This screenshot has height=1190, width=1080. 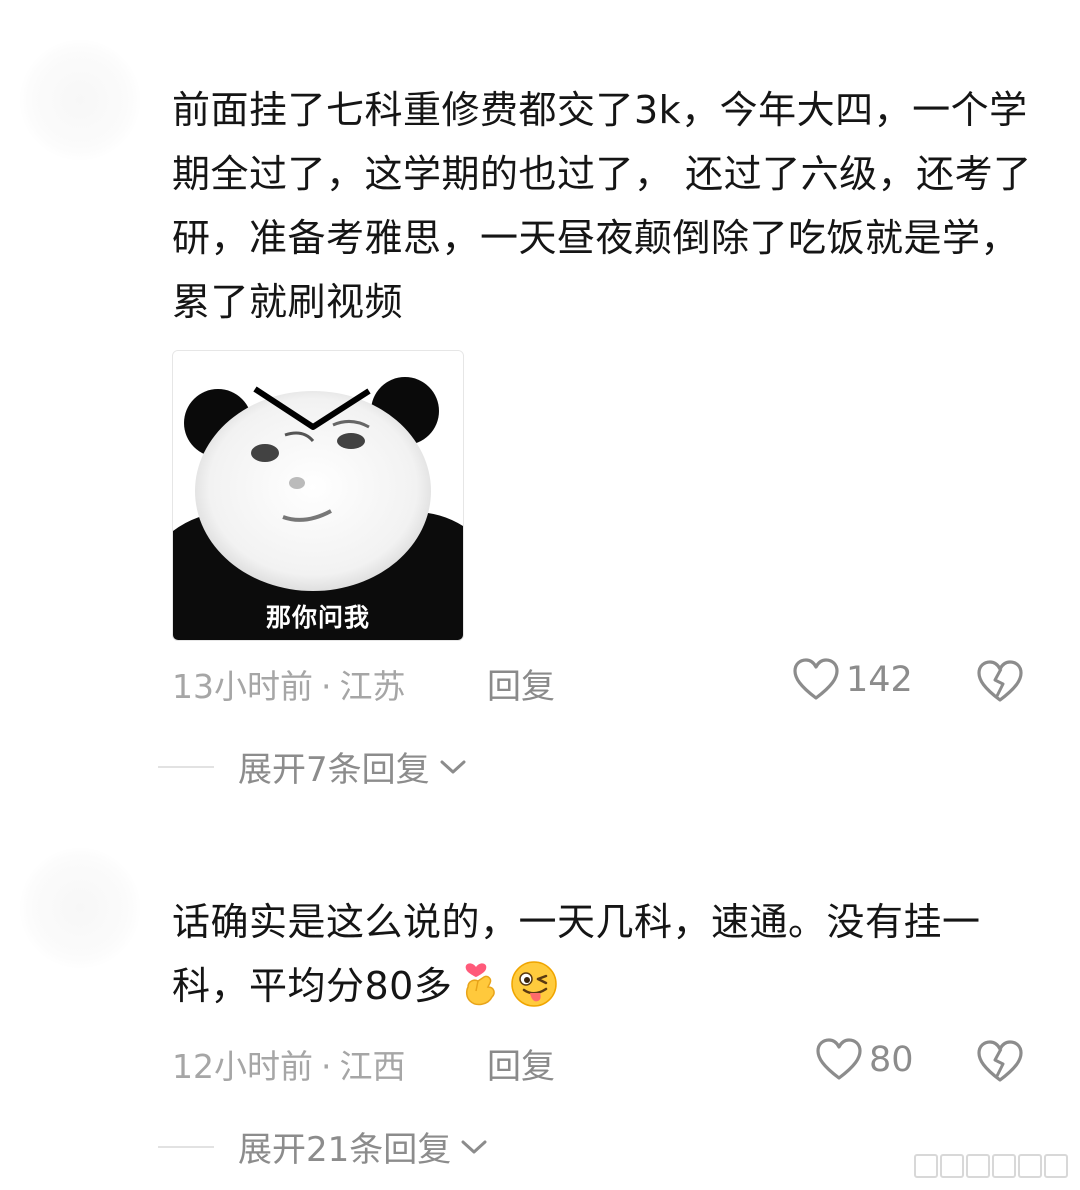 I want to click on like-count: 142, so click(x=879, y=680).